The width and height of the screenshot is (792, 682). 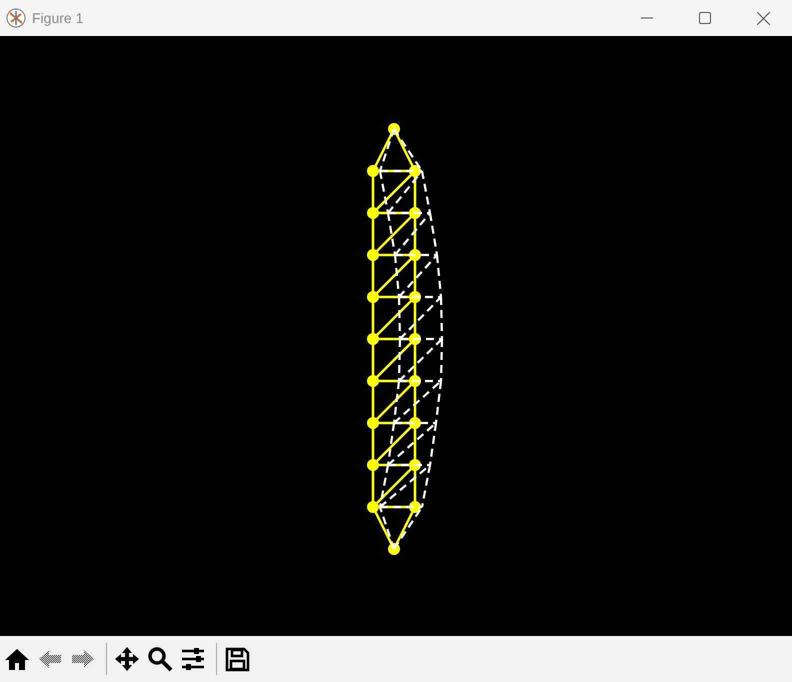 What do you see at coordinates (647, 18) in the screenshot?
I see `minimize-icon` at bounding box center [647, 18].